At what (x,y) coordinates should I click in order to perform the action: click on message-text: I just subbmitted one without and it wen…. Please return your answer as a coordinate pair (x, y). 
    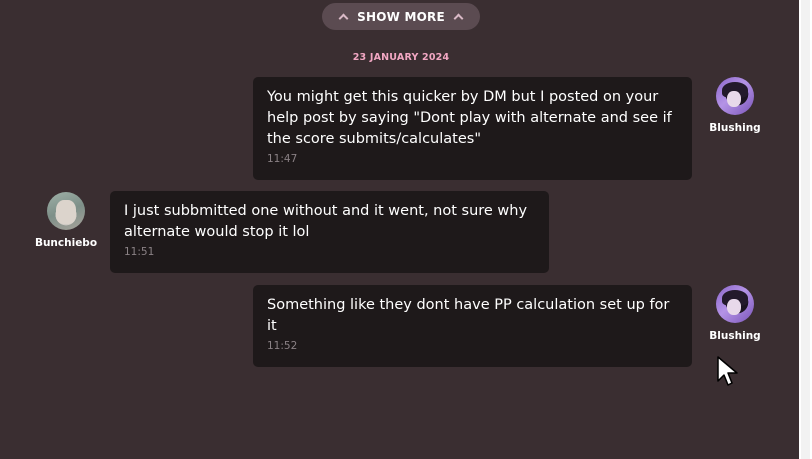
    Looking at the image, I should click on (326, 221).